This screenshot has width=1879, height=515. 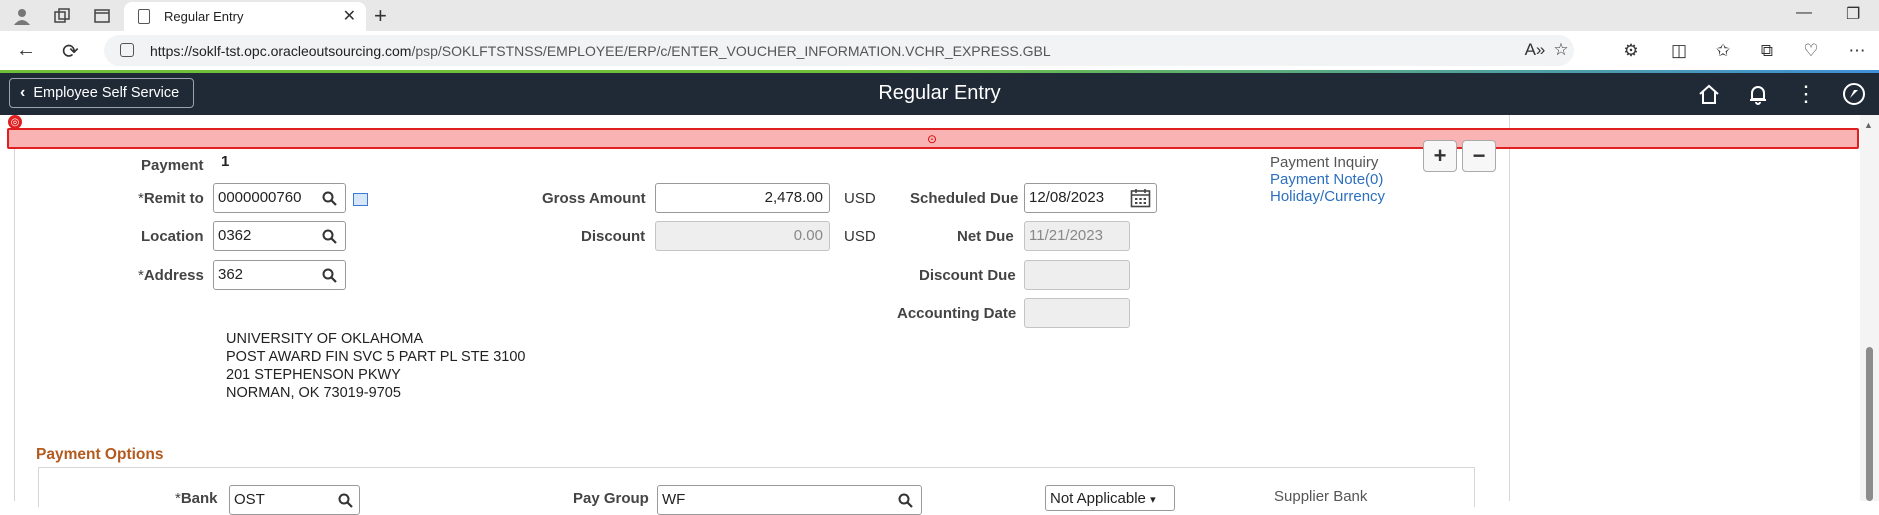 I want to click on bank-search-icon, so click(x=345, y=500).